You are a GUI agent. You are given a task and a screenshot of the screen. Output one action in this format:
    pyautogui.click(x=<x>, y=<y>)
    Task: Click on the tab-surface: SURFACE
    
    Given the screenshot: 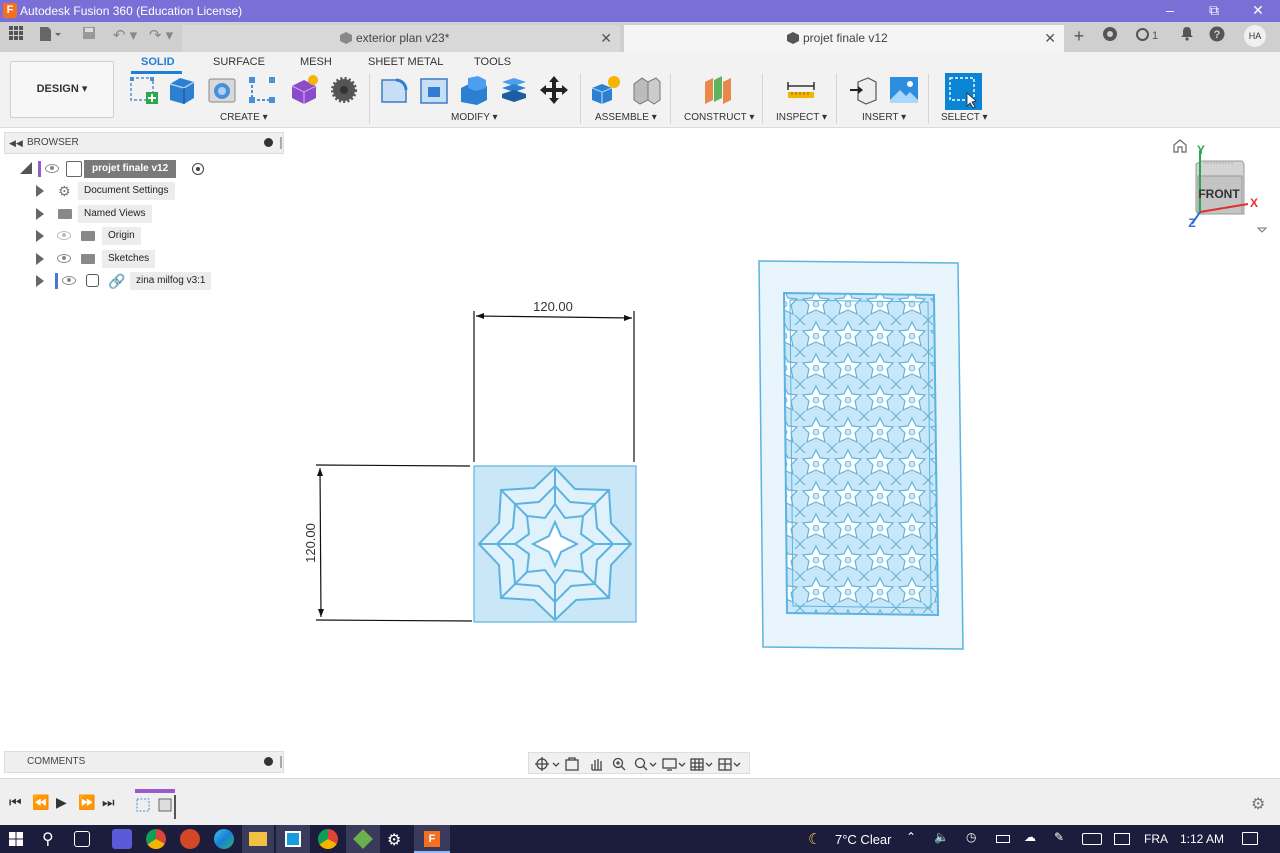 What is the action you would take?
    pyautogui.click(x=239, y=62)
    